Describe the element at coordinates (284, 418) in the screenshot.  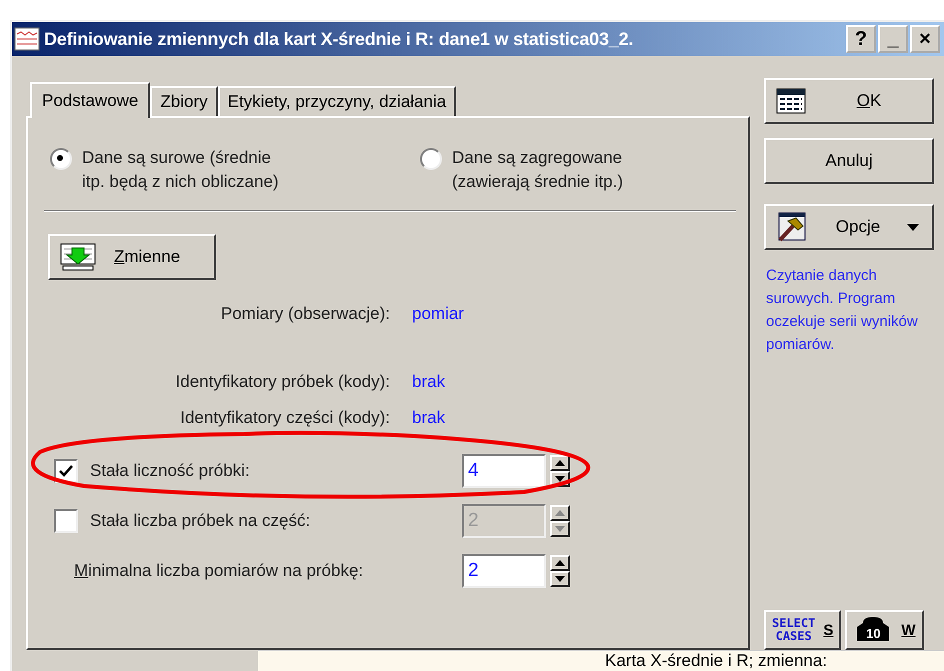
I see `variable-label: Identyfikatory części (kody):` at that location.